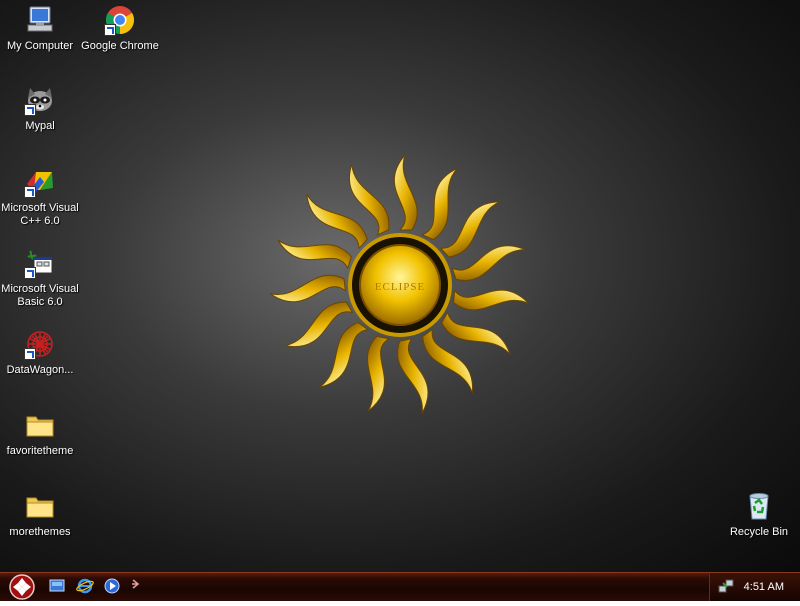 This screenshot has width=800, height=606. I want to click on chrome-icon, so click(120, 20).